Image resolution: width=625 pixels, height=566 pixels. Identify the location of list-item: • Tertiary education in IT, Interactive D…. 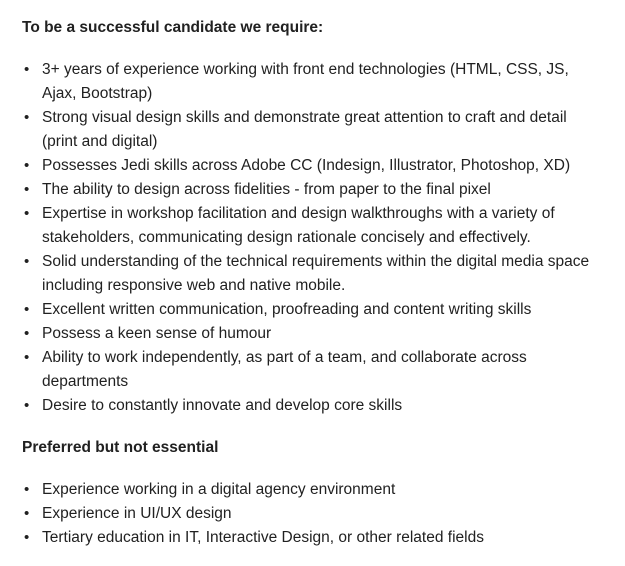
(312, 538).